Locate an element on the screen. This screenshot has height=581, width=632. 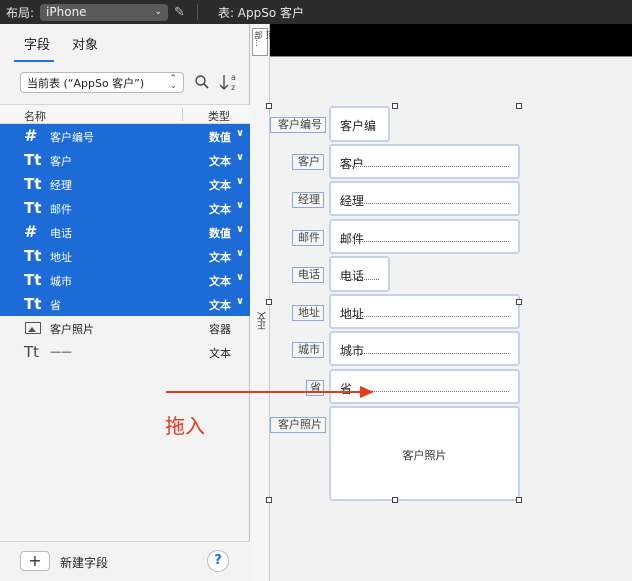
layout-label: 客户编号 is located at coordinates (298, 125).